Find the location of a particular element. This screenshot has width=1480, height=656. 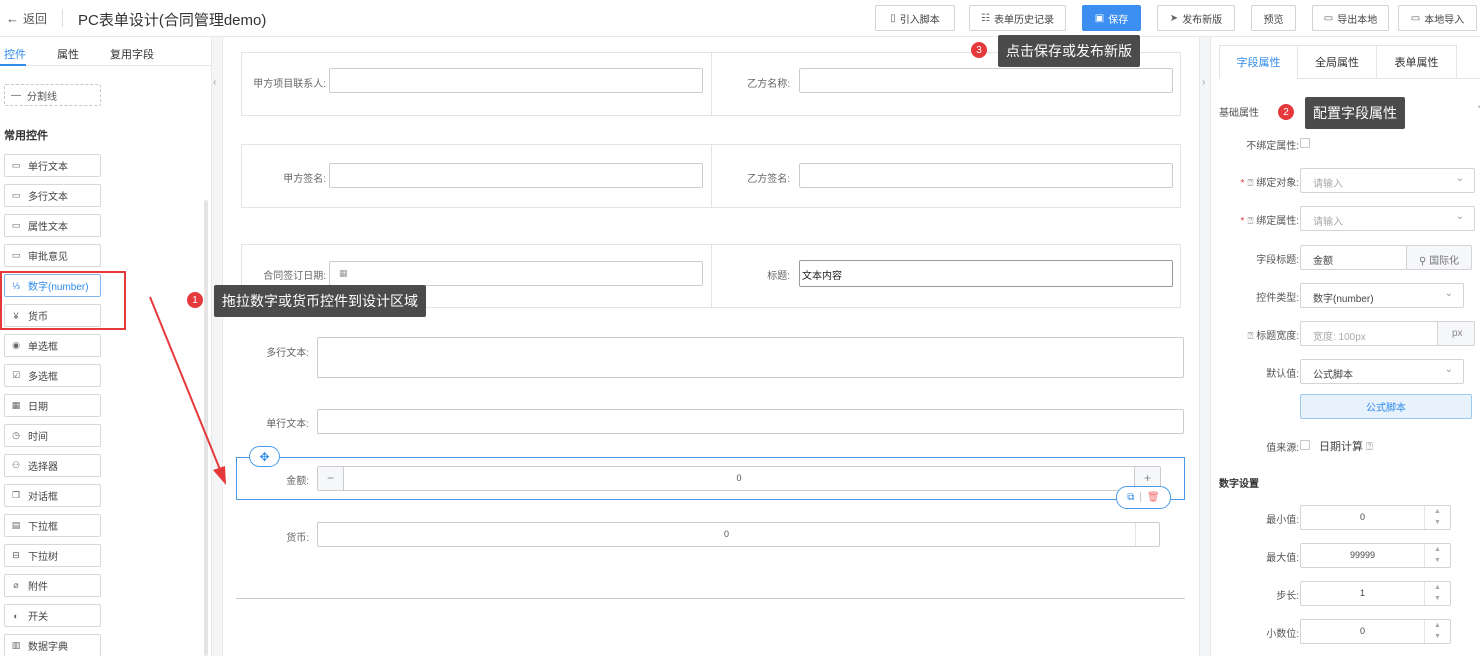

back-button: ← 返回 is located at coordinates (26, 18).